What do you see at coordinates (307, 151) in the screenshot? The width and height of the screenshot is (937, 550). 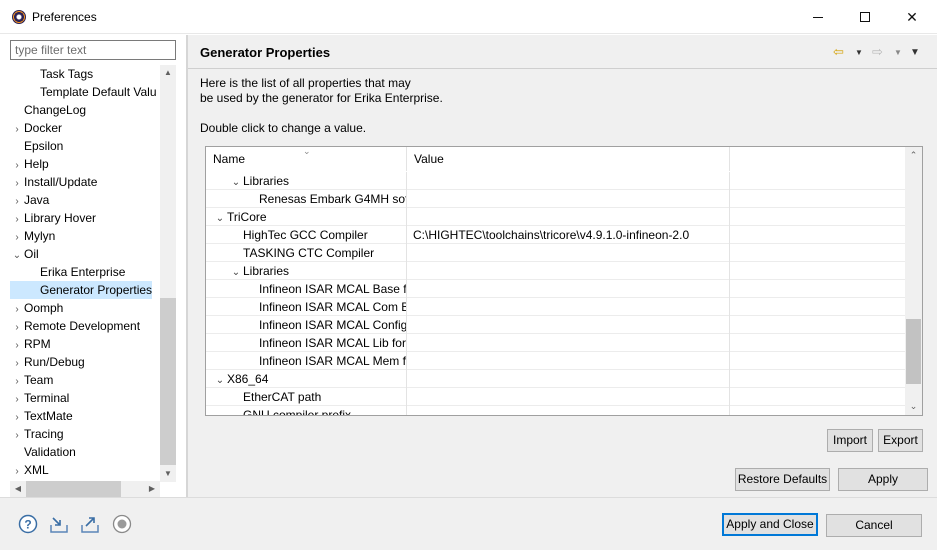 I see `sort-indicator-icon: ⌄` at bounding box center [307, 151].